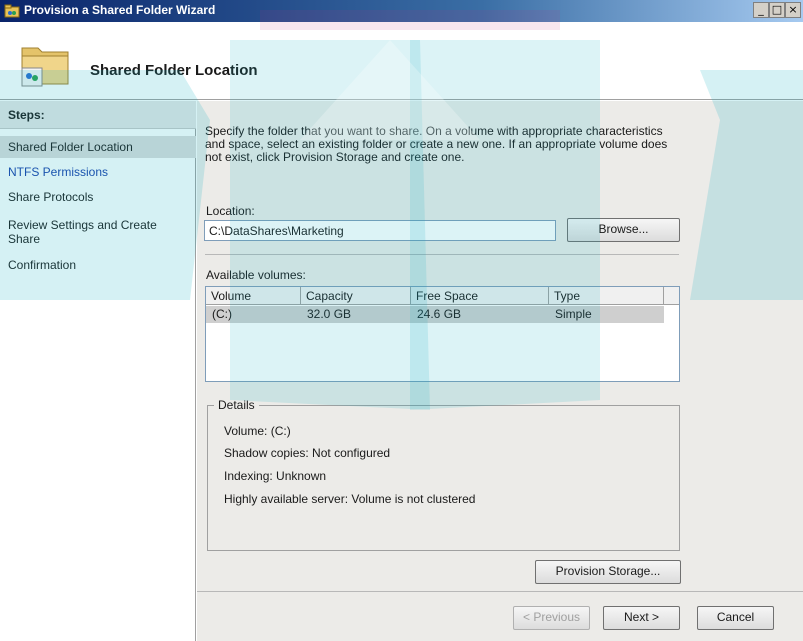 The height and width of the screenshot is (641, 803). I want to click on cancel-button: Cancel, so click(735, 618).